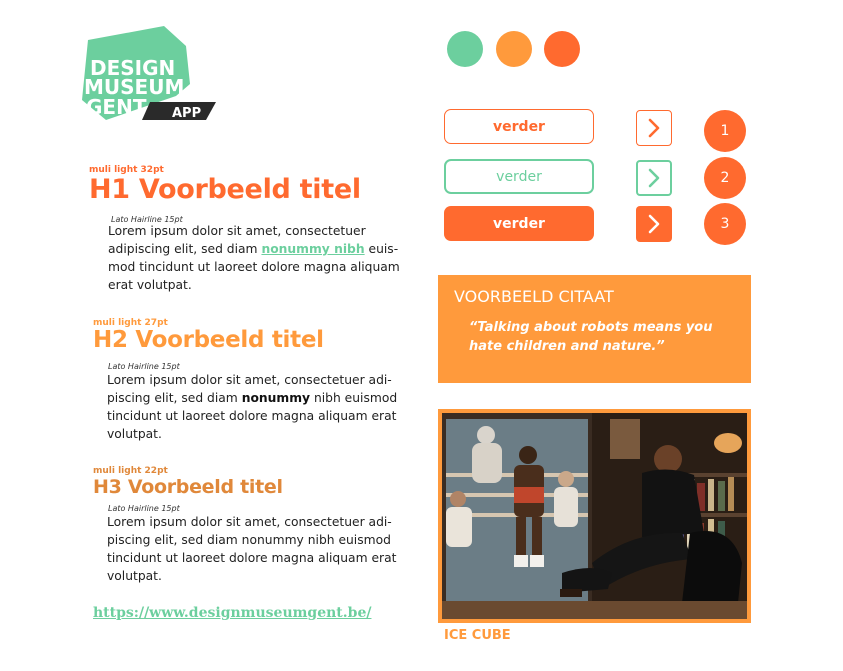 Image resolution: width=843 pixels, height=671 pixels. I want to click on h1-title: H1 Voorbeeld titel, so click(225, 189).